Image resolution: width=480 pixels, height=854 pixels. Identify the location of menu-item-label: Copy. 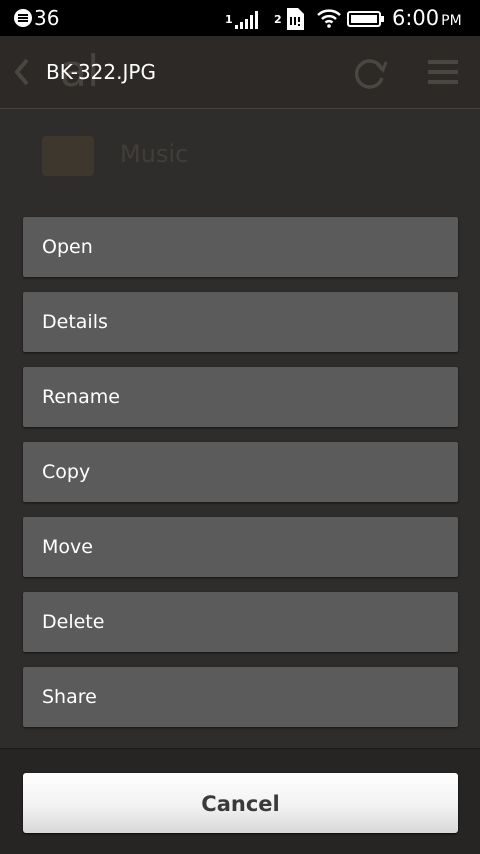
(66, 472).